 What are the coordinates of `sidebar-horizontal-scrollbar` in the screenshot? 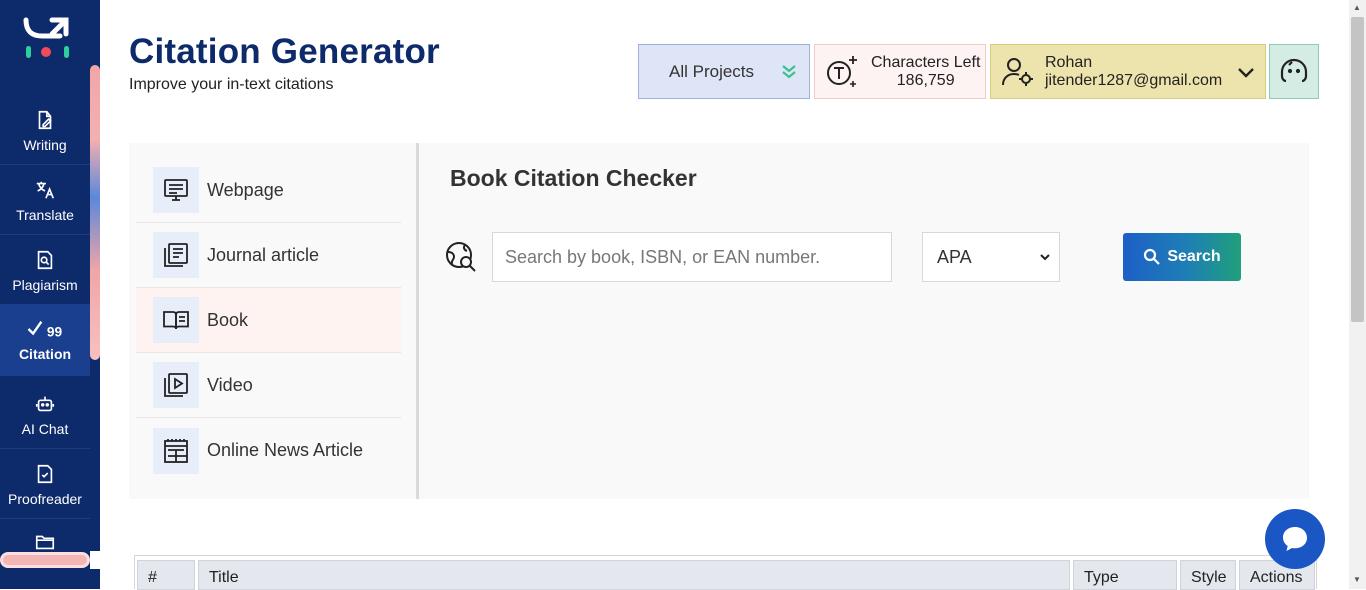 It's located at (45, 560).